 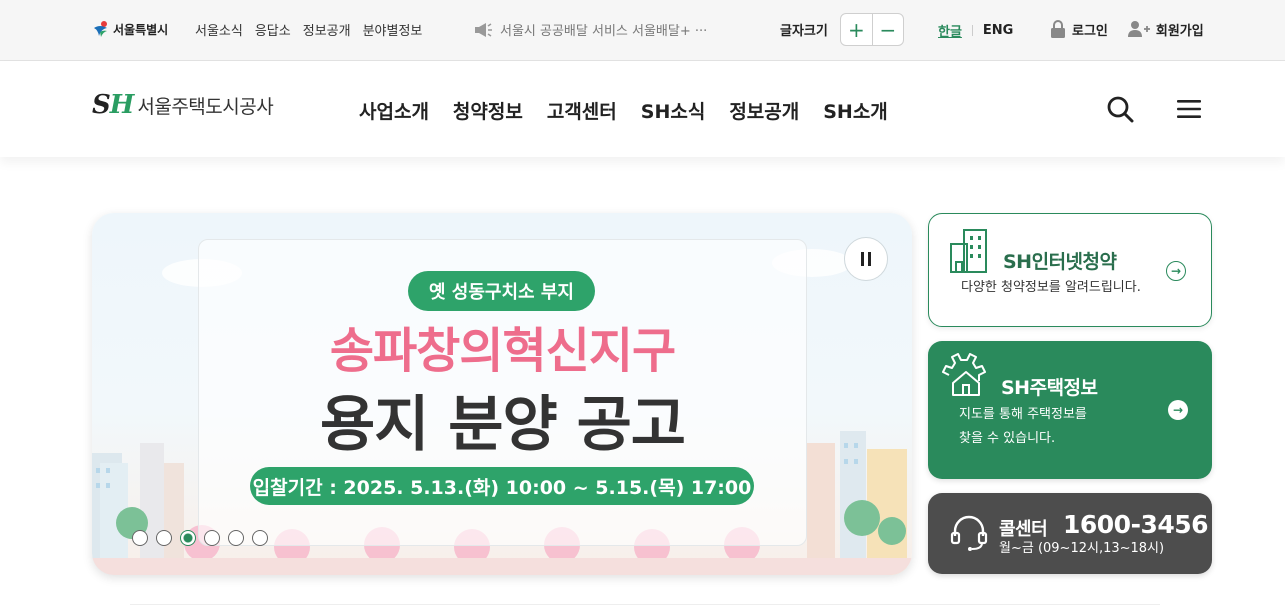 What do you see at coordinates (764, 110) in the screenshot?
I see `nav-info-disclosure: 정보공개` at bounding box center [764, 110].